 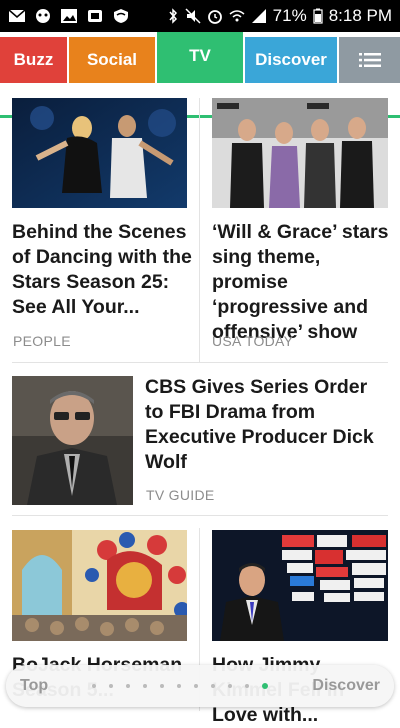 I want to click on tab-buzz-label: Buzz, so click(x=33, y=59).